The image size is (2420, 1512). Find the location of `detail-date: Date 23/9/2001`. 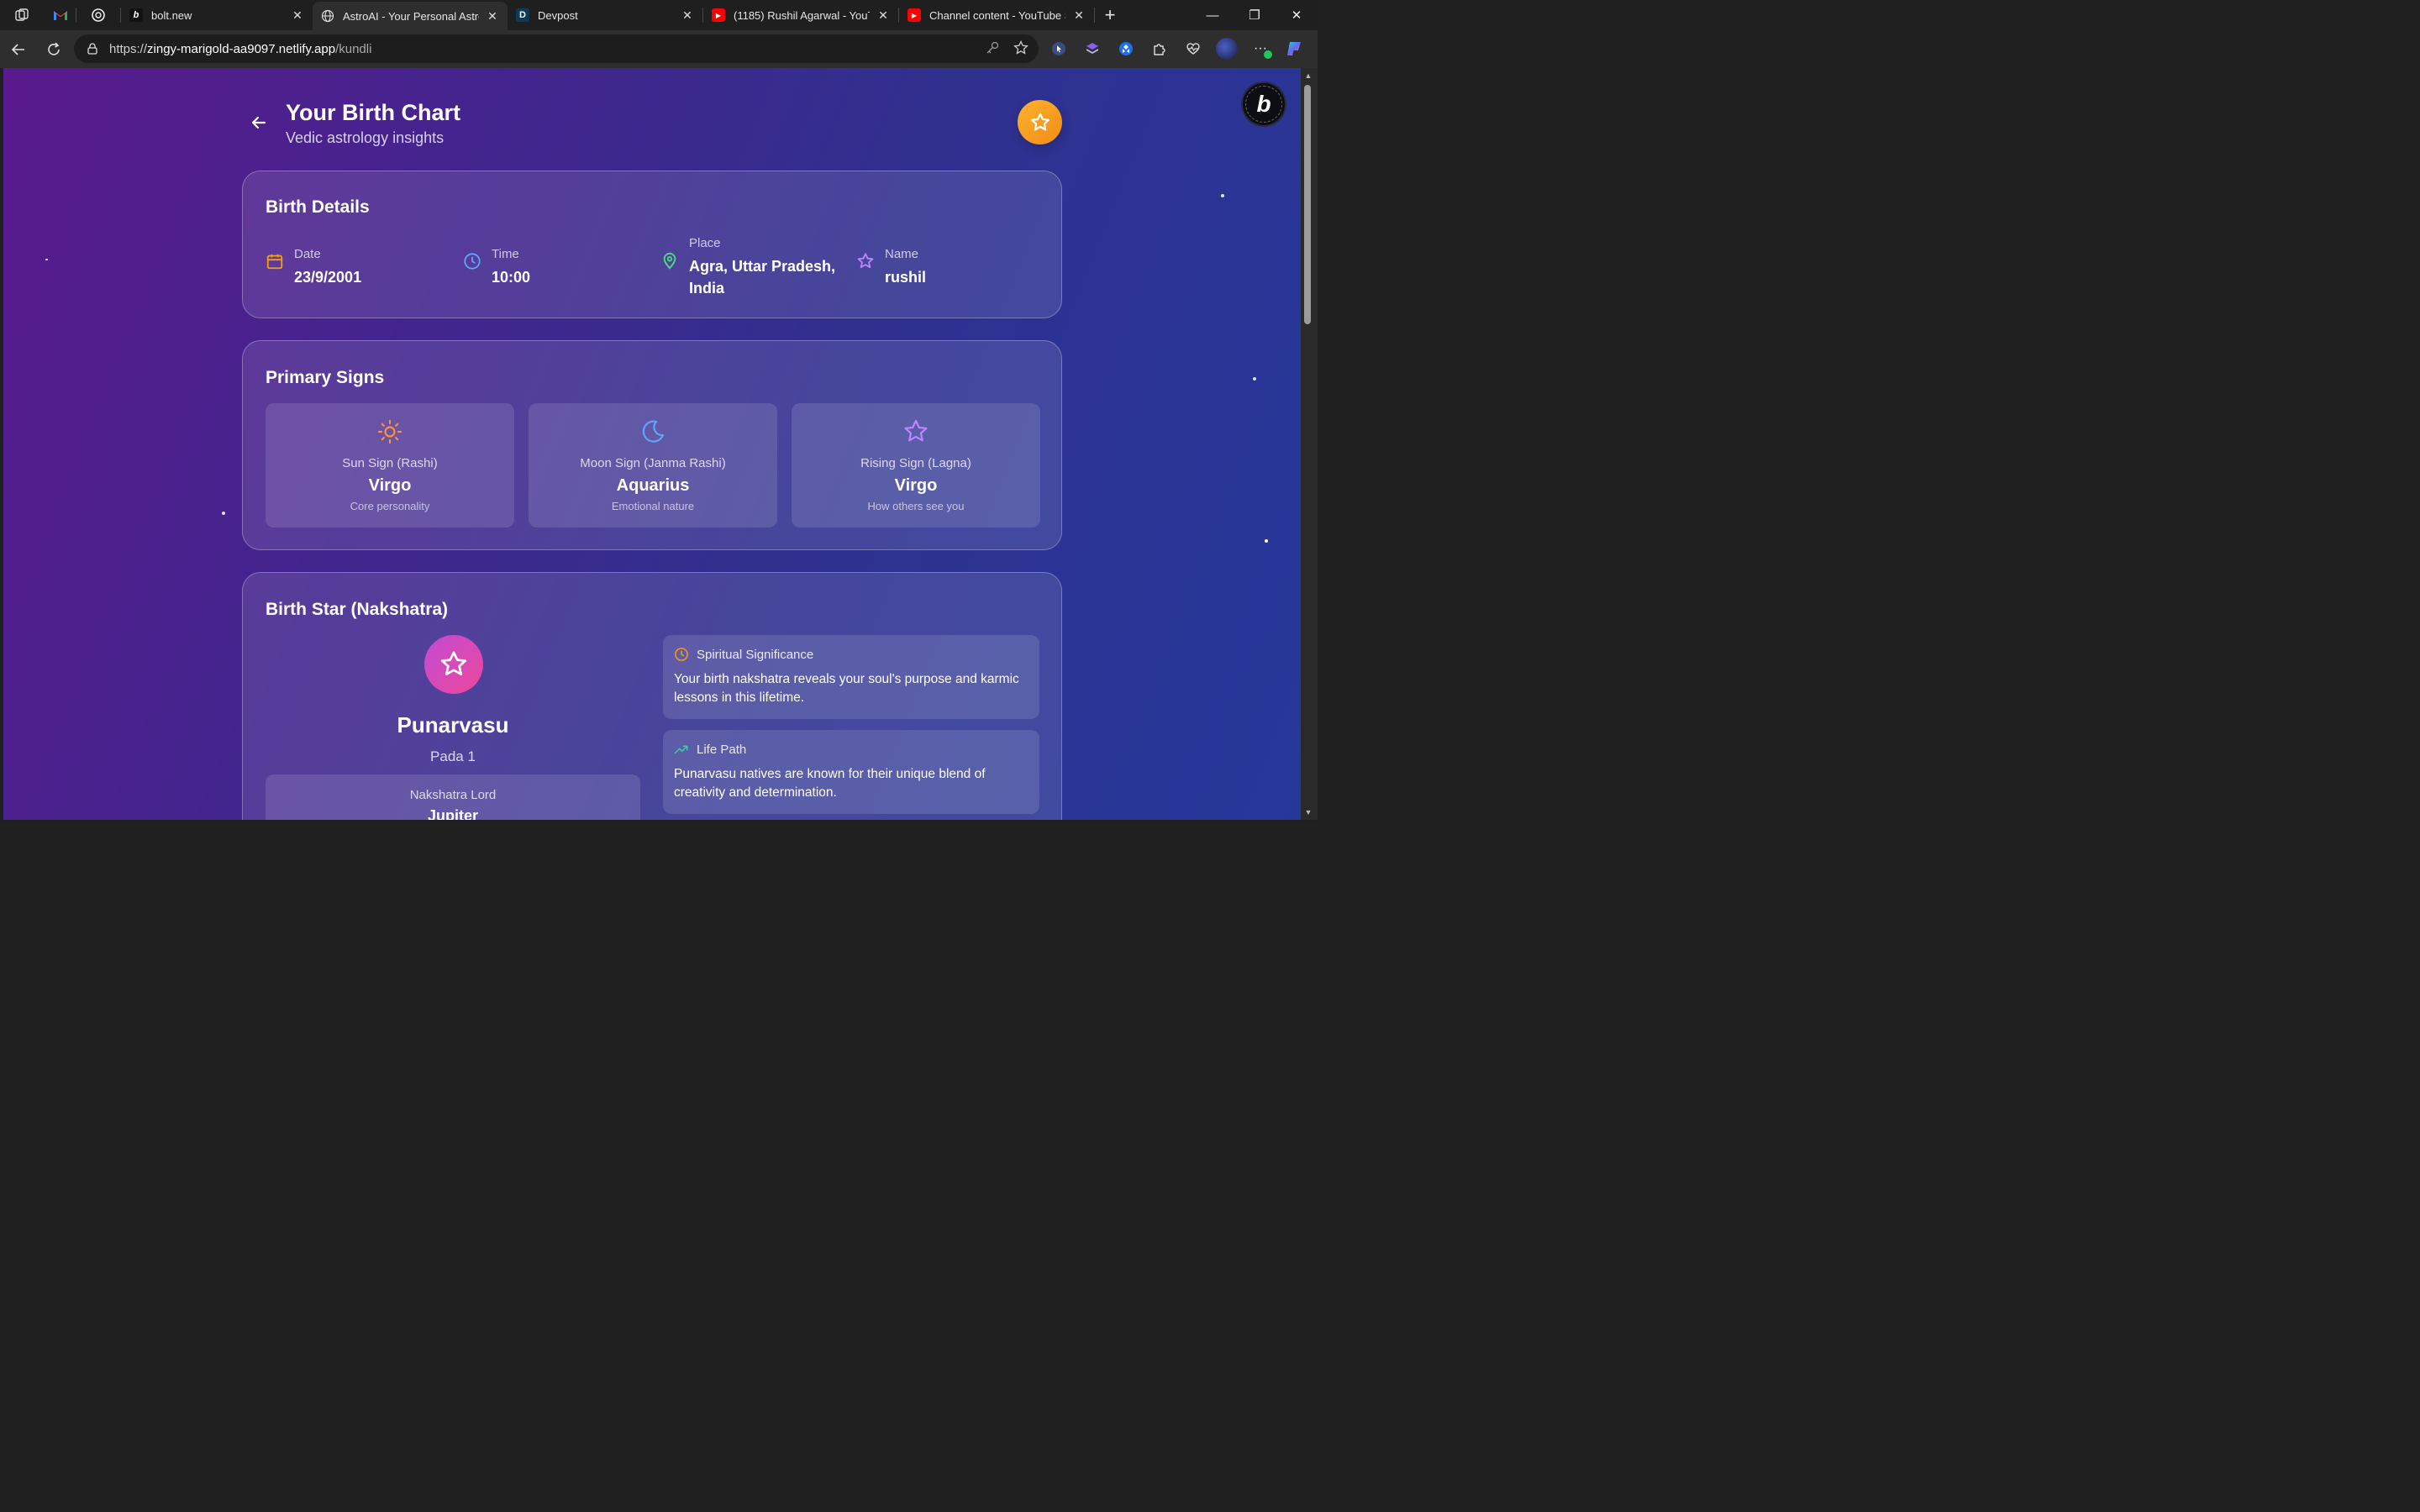

detail-date: Date 23/9/2001 is located at coordinates (314, 267).